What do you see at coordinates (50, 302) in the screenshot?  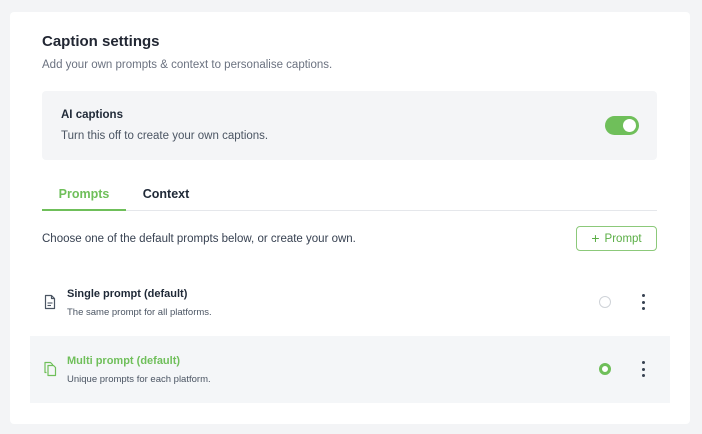 I see `document-icon` at bounding box center [50, 302].